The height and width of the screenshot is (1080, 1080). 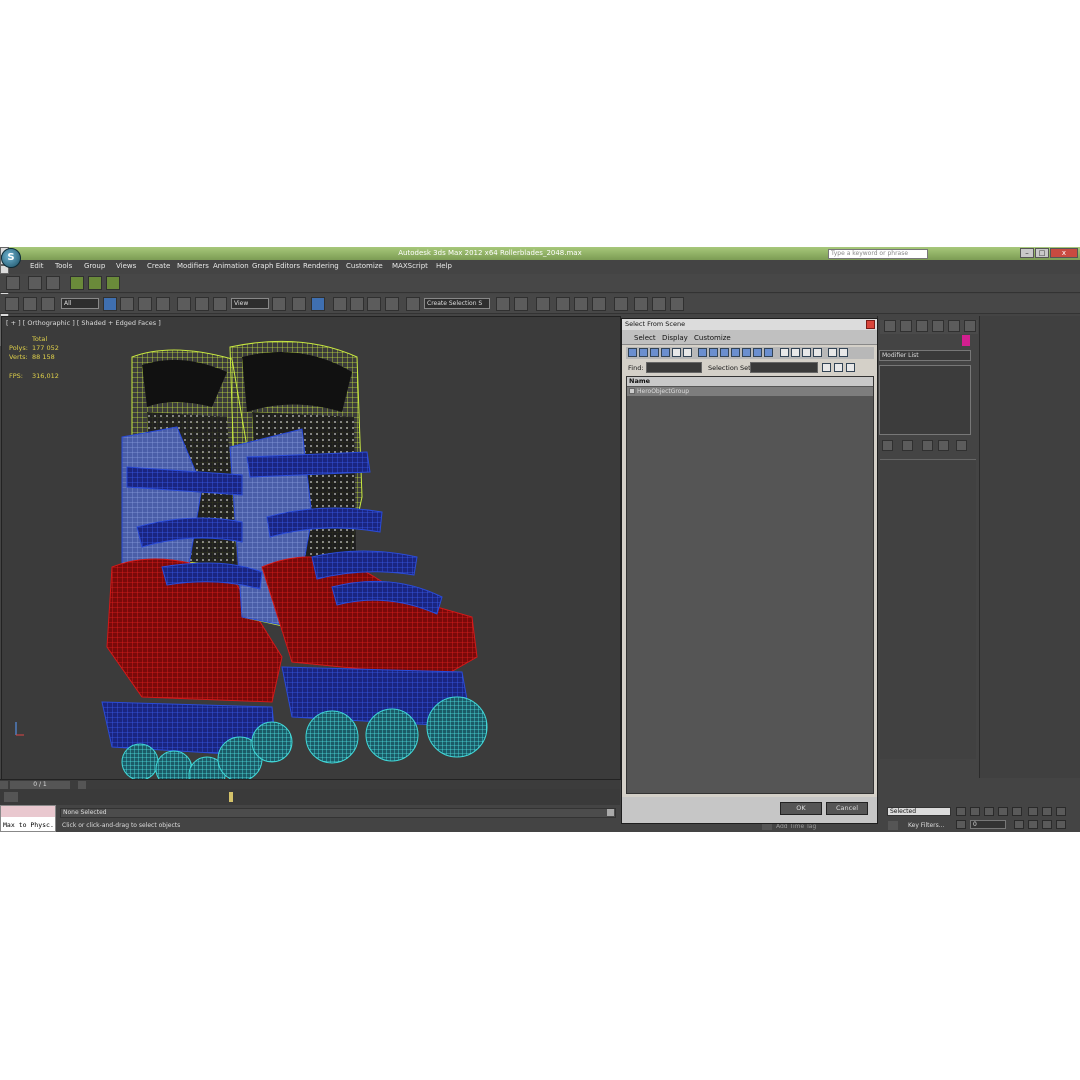 What do you see at coordinates (145, 304) in the screenshot?
I see `rect-select-region-icon` at bounding box center [145, 304].